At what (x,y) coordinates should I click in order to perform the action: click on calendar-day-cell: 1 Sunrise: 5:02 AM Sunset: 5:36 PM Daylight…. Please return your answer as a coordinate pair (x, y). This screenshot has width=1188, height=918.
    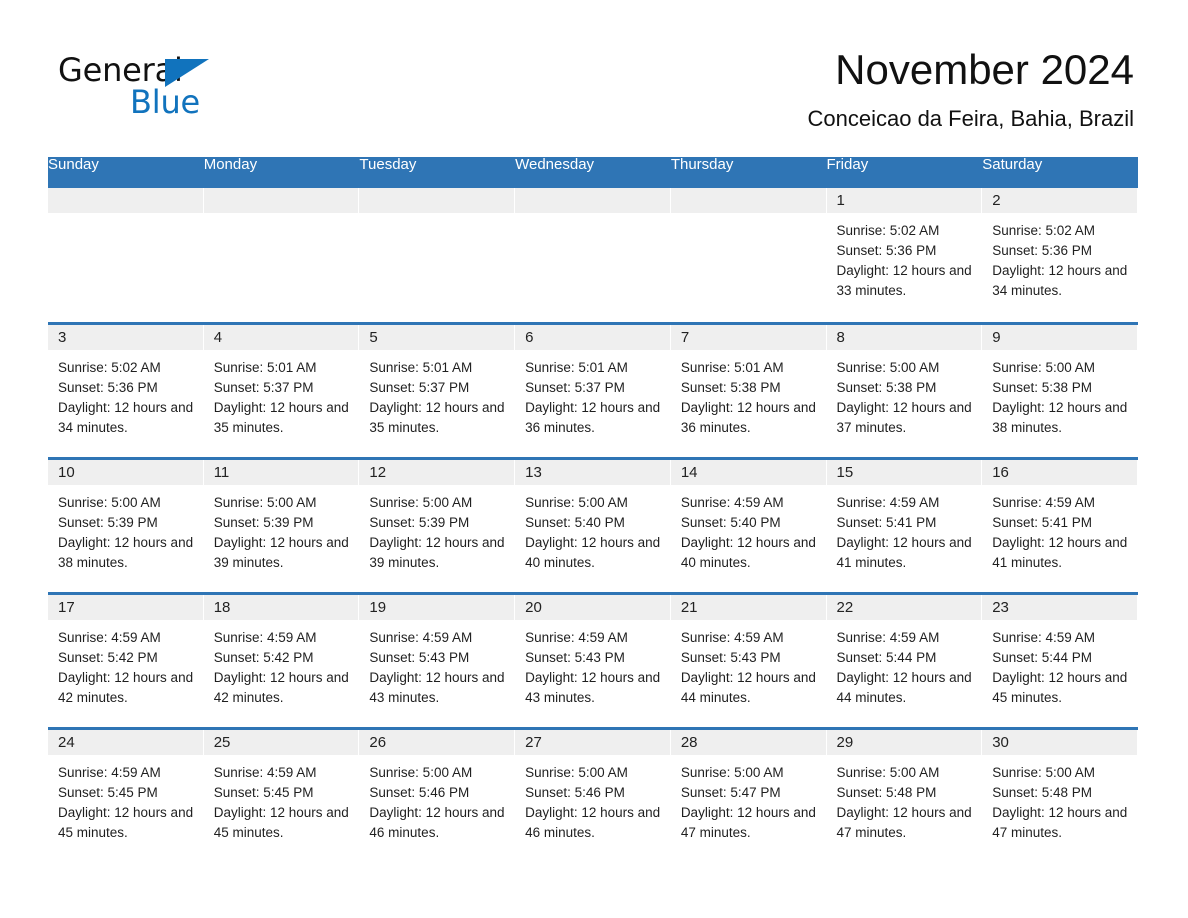
    Looking at the image, I should click on (904, 255).